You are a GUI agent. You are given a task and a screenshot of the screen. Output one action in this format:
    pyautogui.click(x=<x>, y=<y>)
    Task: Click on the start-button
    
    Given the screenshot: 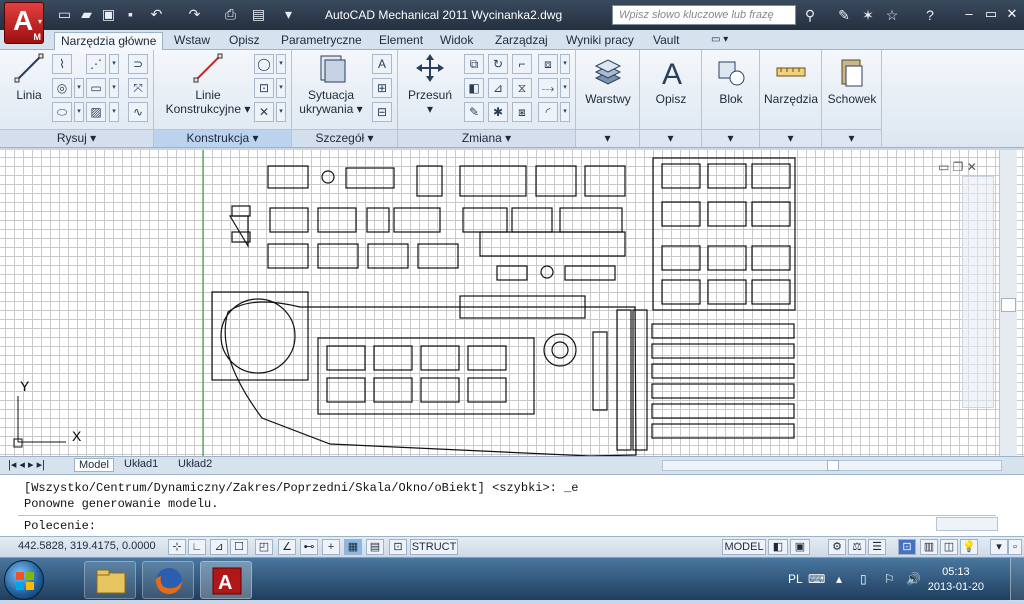 What is the action you would take?
    pyautogui.click(x=24, y=580)
    